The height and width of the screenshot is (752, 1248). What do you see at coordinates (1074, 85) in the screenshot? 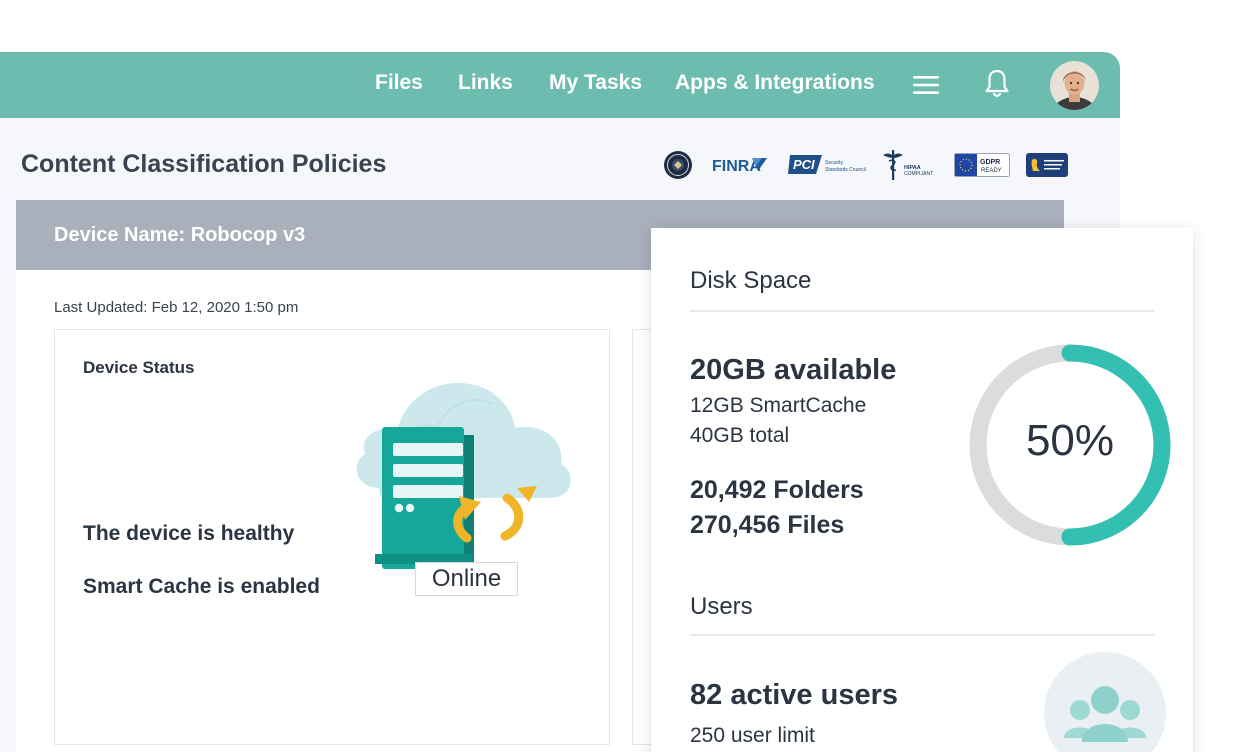
I see `user-avatar` at bounding box center [1074, 85].